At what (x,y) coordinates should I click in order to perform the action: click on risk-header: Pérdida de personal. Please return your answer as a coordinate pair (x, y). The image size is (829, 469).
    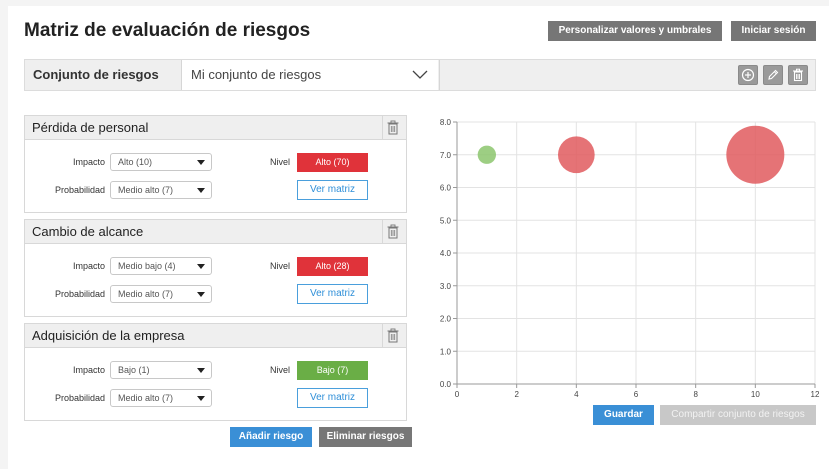
    Looking at the image, I should click on (215, 128).